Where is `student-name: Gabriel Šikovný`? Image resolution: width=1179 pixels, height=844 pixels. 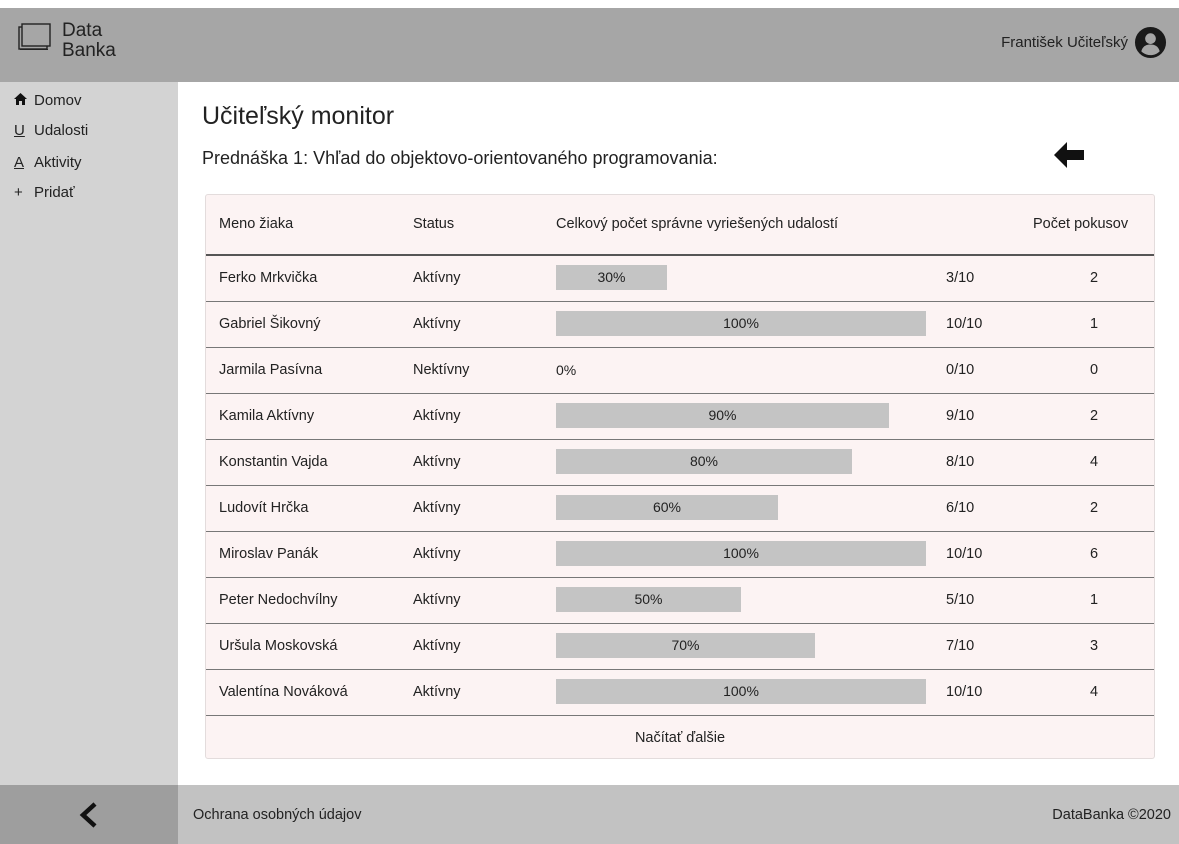 student-name: Gabriel Šikovný is located at coordinates (270, 324).